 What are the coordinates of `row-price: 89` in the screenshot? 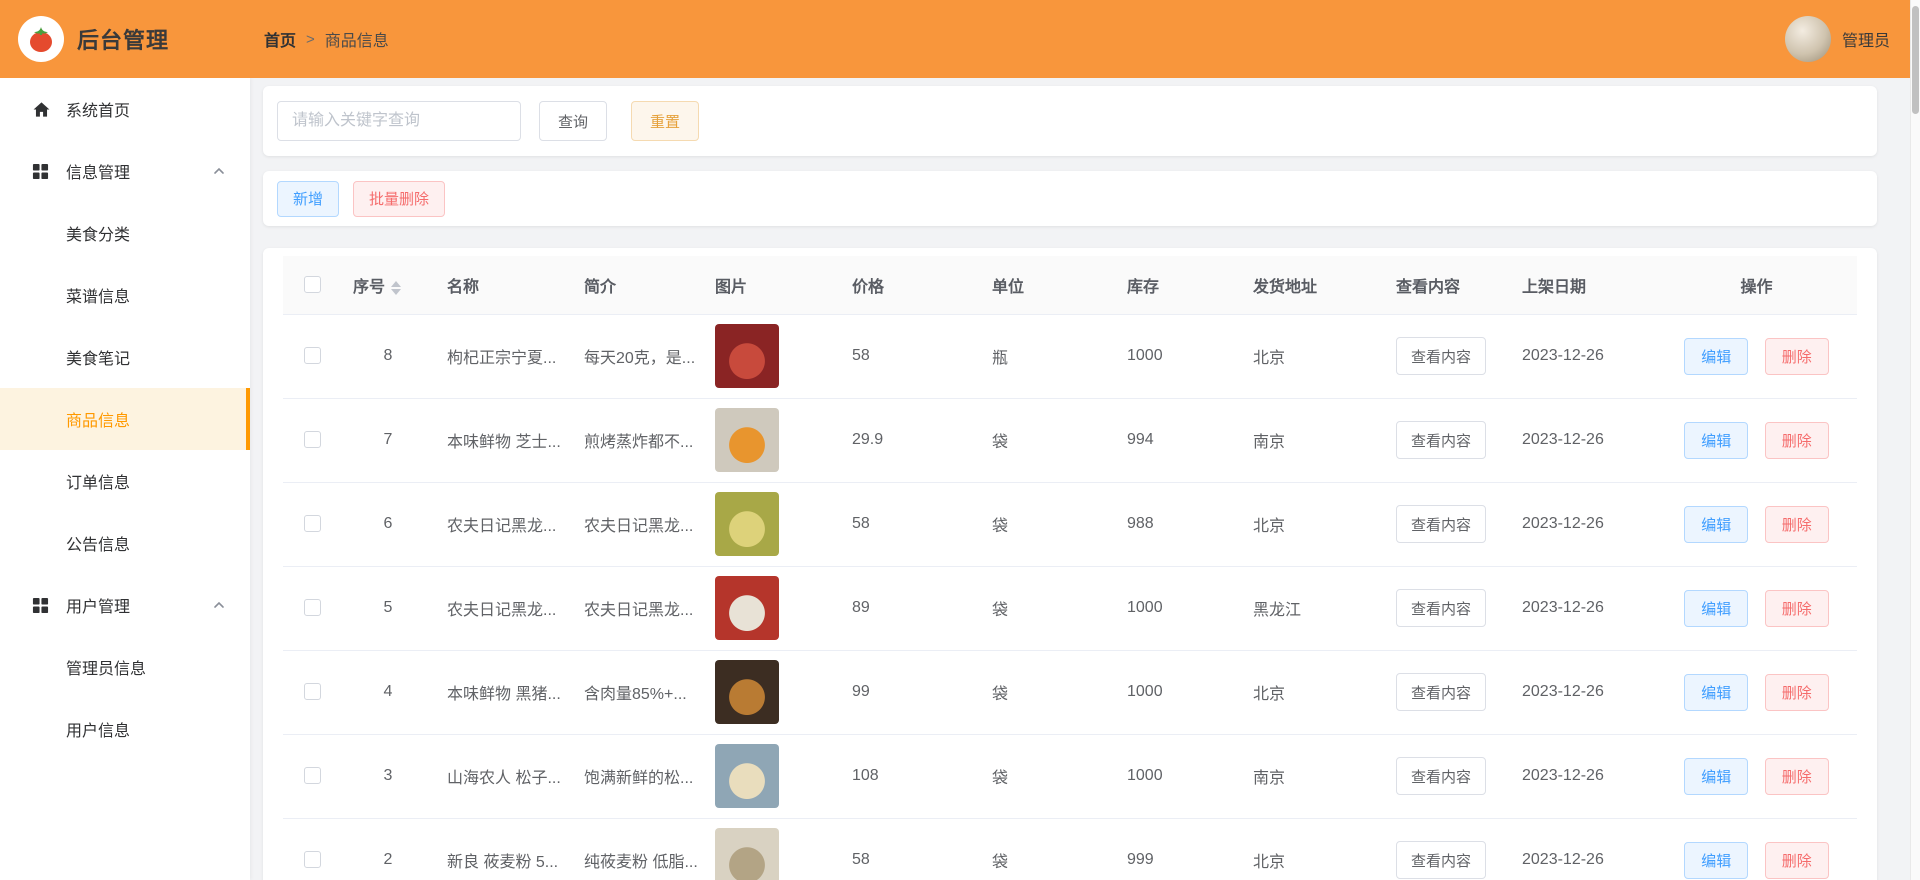 It's located at (861, 607).